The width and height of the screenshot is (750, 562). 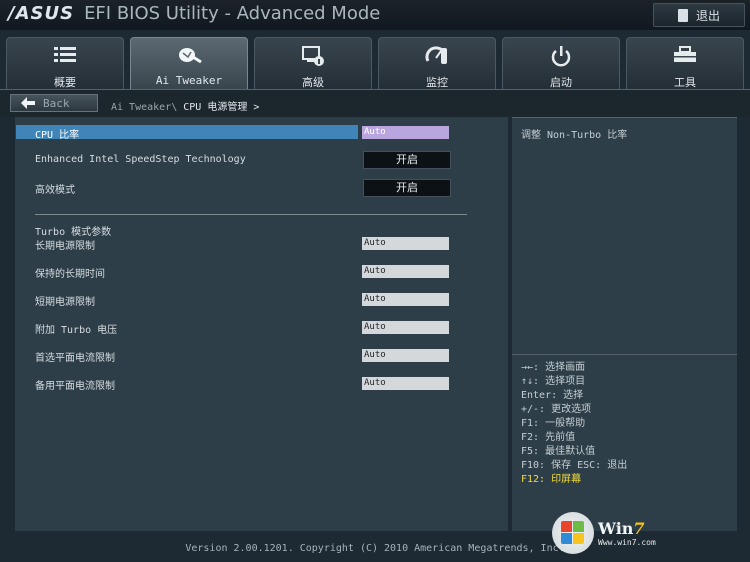 I want to click on speedstep-toggle: 开启, so click(x=407, y=160).